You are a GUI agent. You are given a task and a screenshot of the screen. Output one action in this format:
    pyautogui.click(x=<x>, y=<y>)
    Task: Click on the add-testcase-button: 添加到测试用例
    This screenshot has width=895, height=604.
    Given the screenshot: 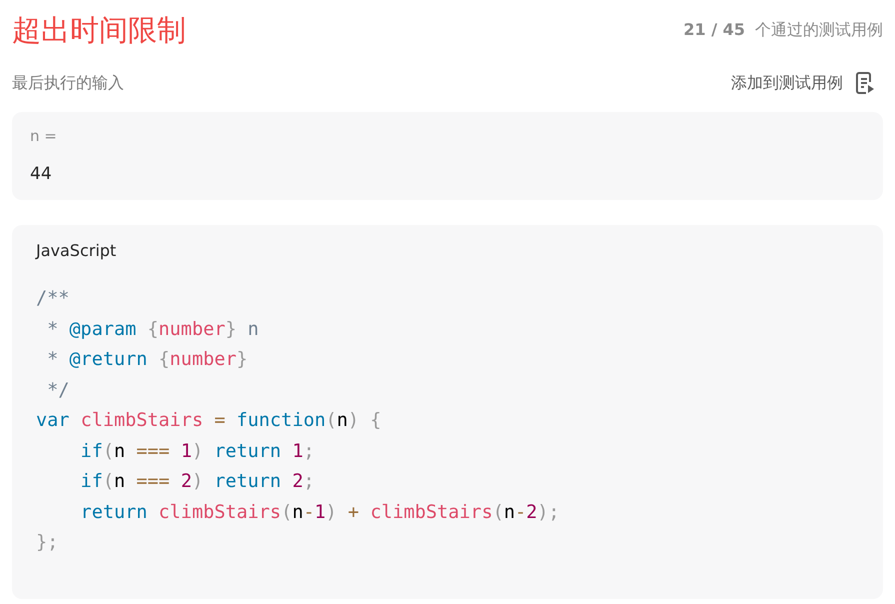 What is the action you would take?
    pyautogui.click(x=807, y=83)
    